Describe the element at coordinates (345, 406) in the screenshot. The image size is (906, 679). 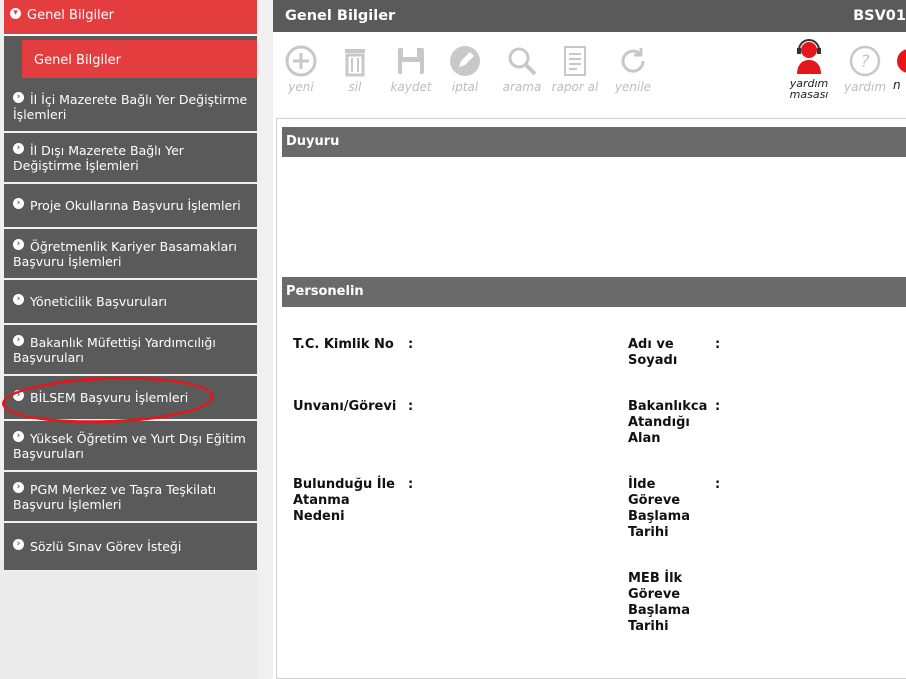
I see `title-label: Unvanı/Görevi` at that location.